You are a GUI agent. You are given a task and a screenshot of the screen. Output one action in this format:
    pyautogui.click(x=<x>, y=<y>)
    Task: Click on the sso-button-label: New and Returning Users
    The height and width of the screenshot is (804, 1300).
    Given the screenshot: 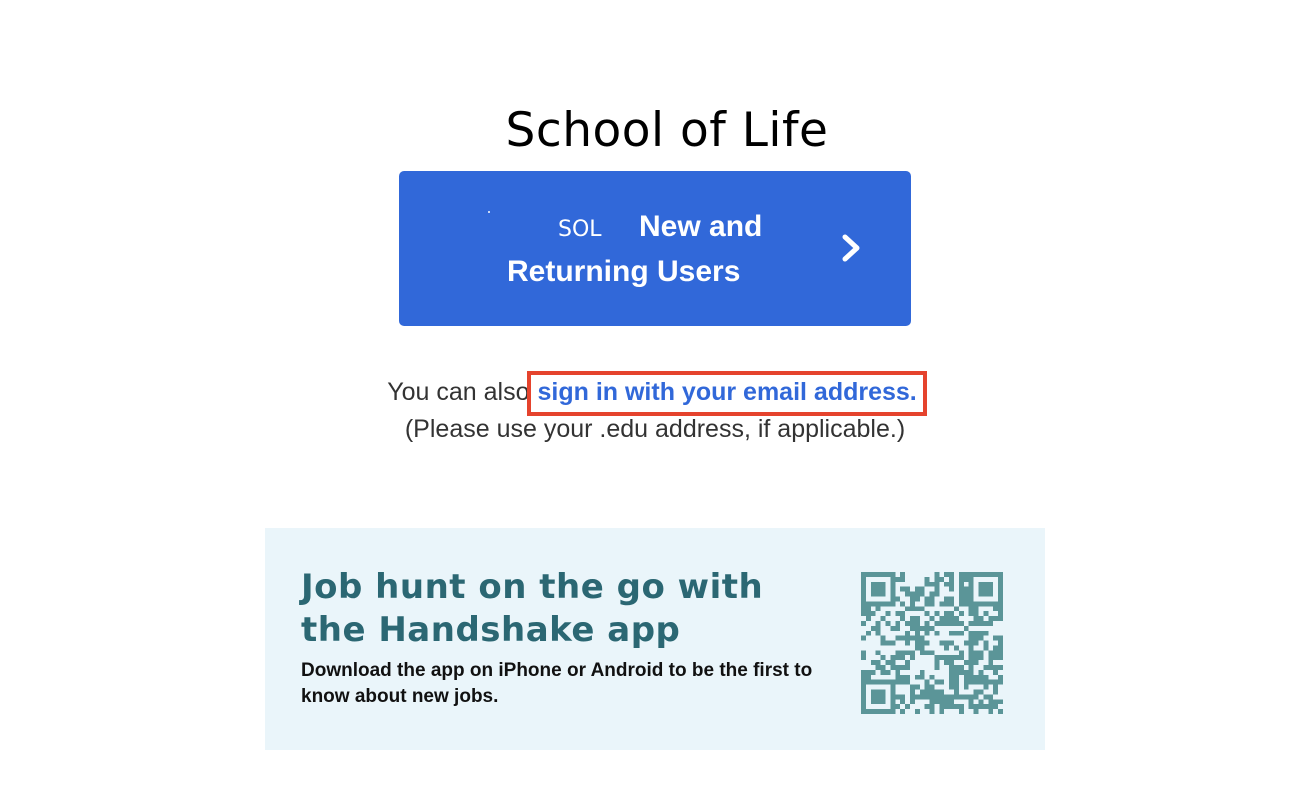 What is the action you would take?
    pyautogui.click(x=635, y=249)
    